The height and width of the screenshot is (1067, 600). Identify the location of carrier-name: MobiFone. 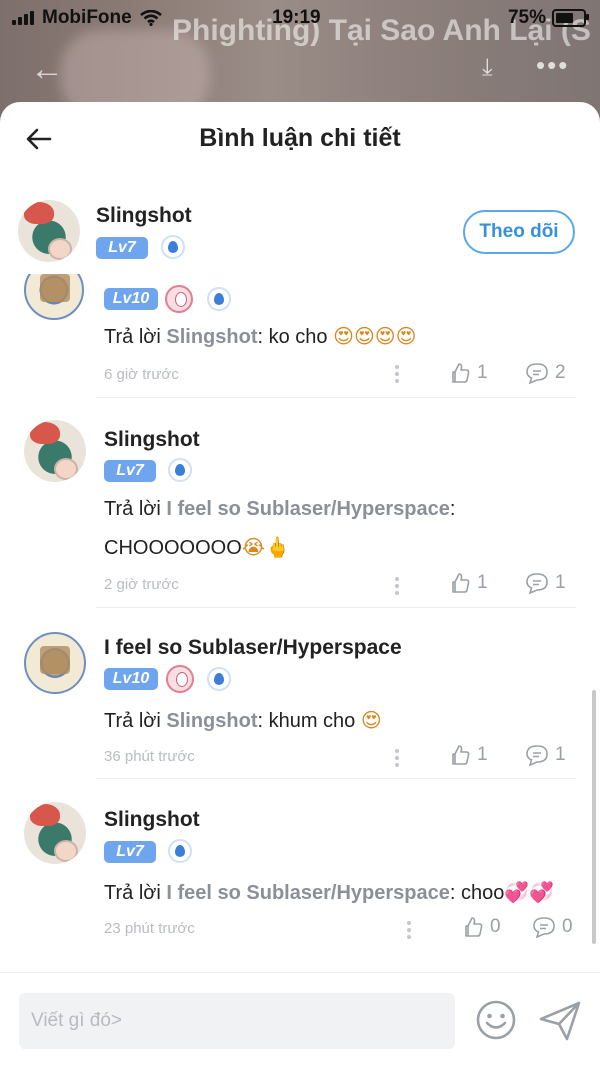
(87, 17).